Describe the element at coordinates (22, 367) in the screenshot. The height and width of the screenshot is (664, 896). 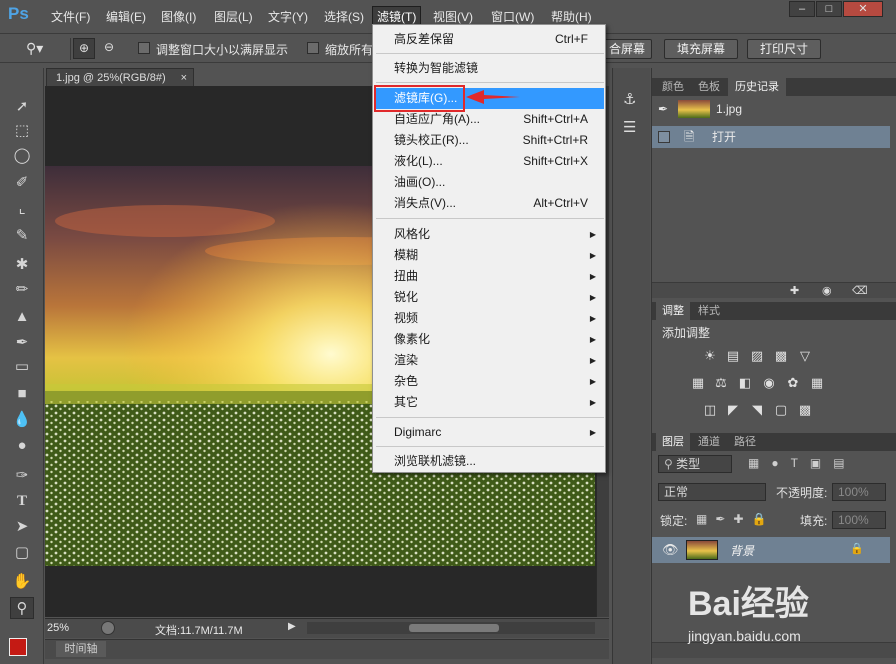
I see `eraser-tool-icon: ▭` at that location.